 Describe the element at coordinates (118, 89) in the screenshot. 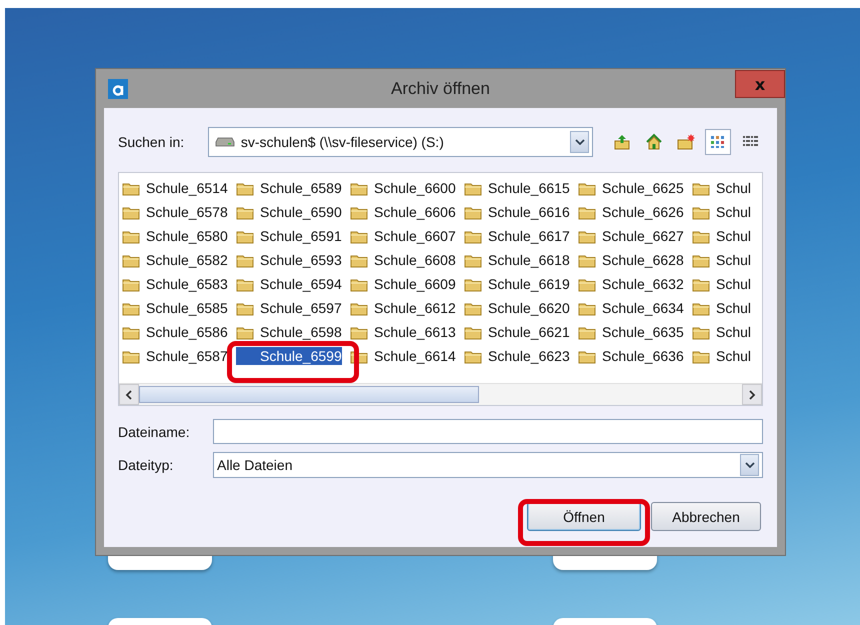

I see `app-logo-icon` at that location.